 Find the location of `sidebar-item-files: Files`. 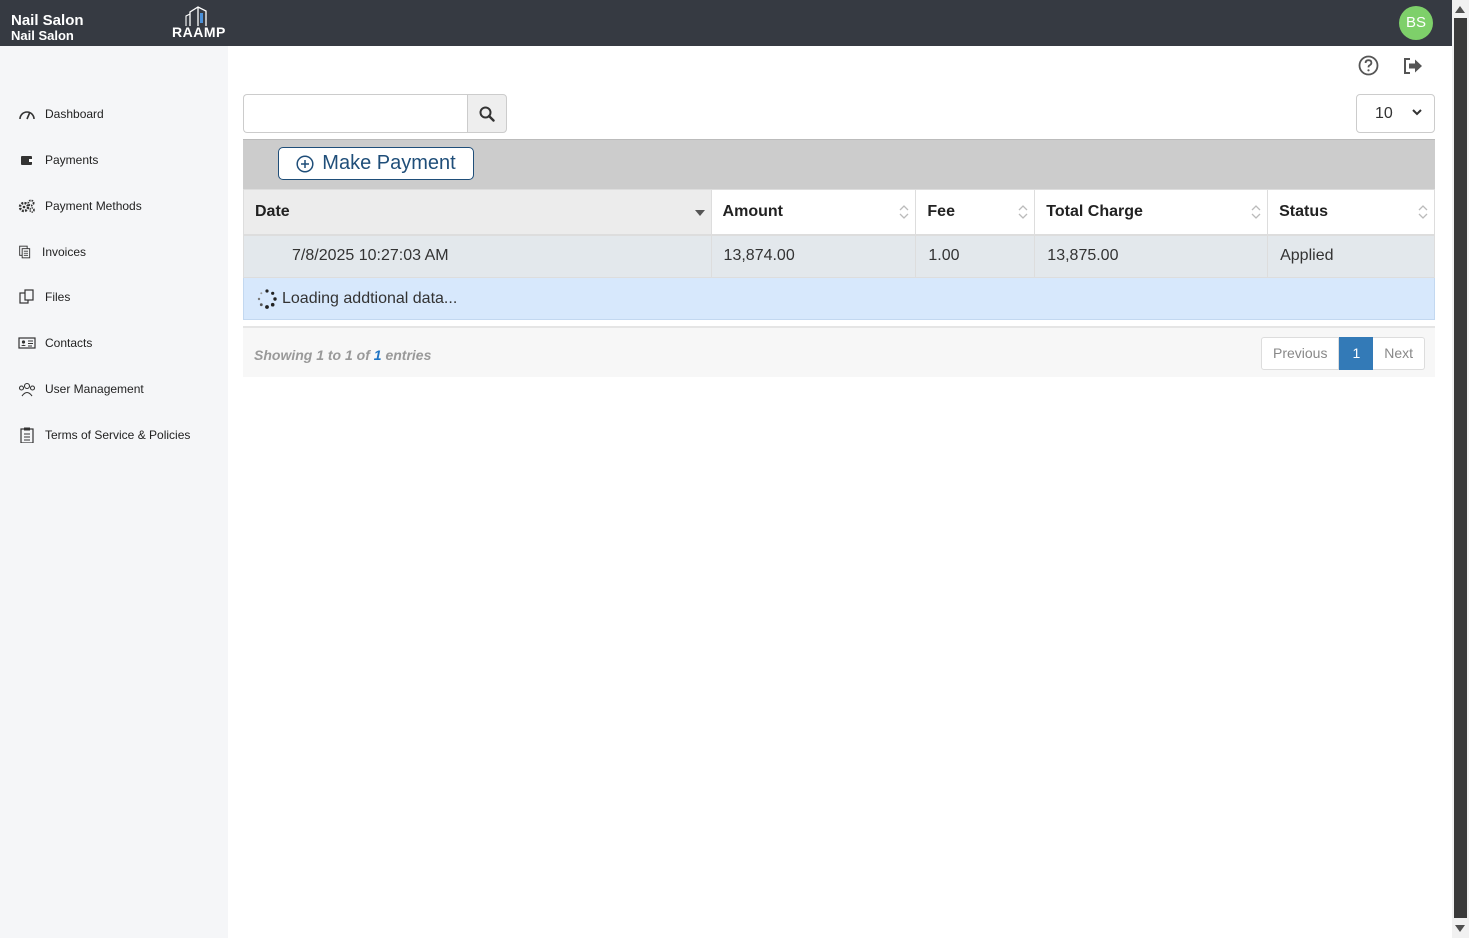

sidebar-item-files: Files is located at coordinates (44, 297).